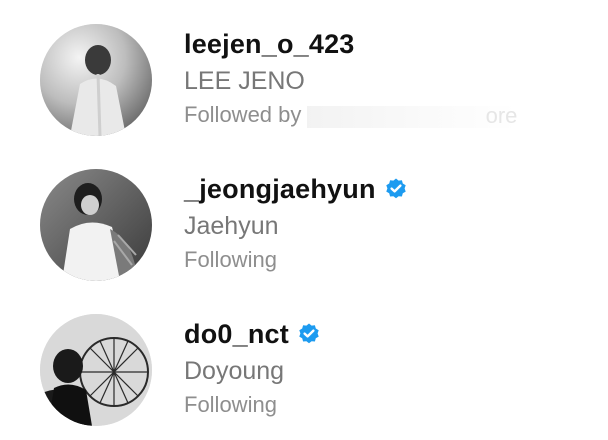  I want to click on follow-status-text: Followed by, so click(243, 114).